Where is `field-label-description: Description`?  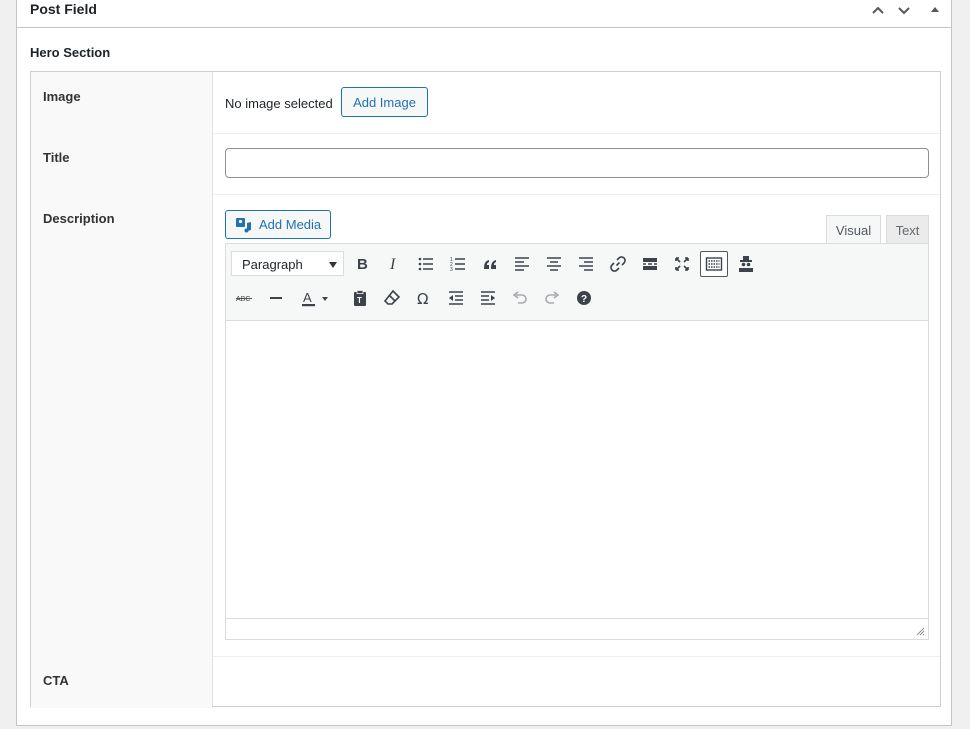
field-label-description: Description is located at coordinates (79, 218).